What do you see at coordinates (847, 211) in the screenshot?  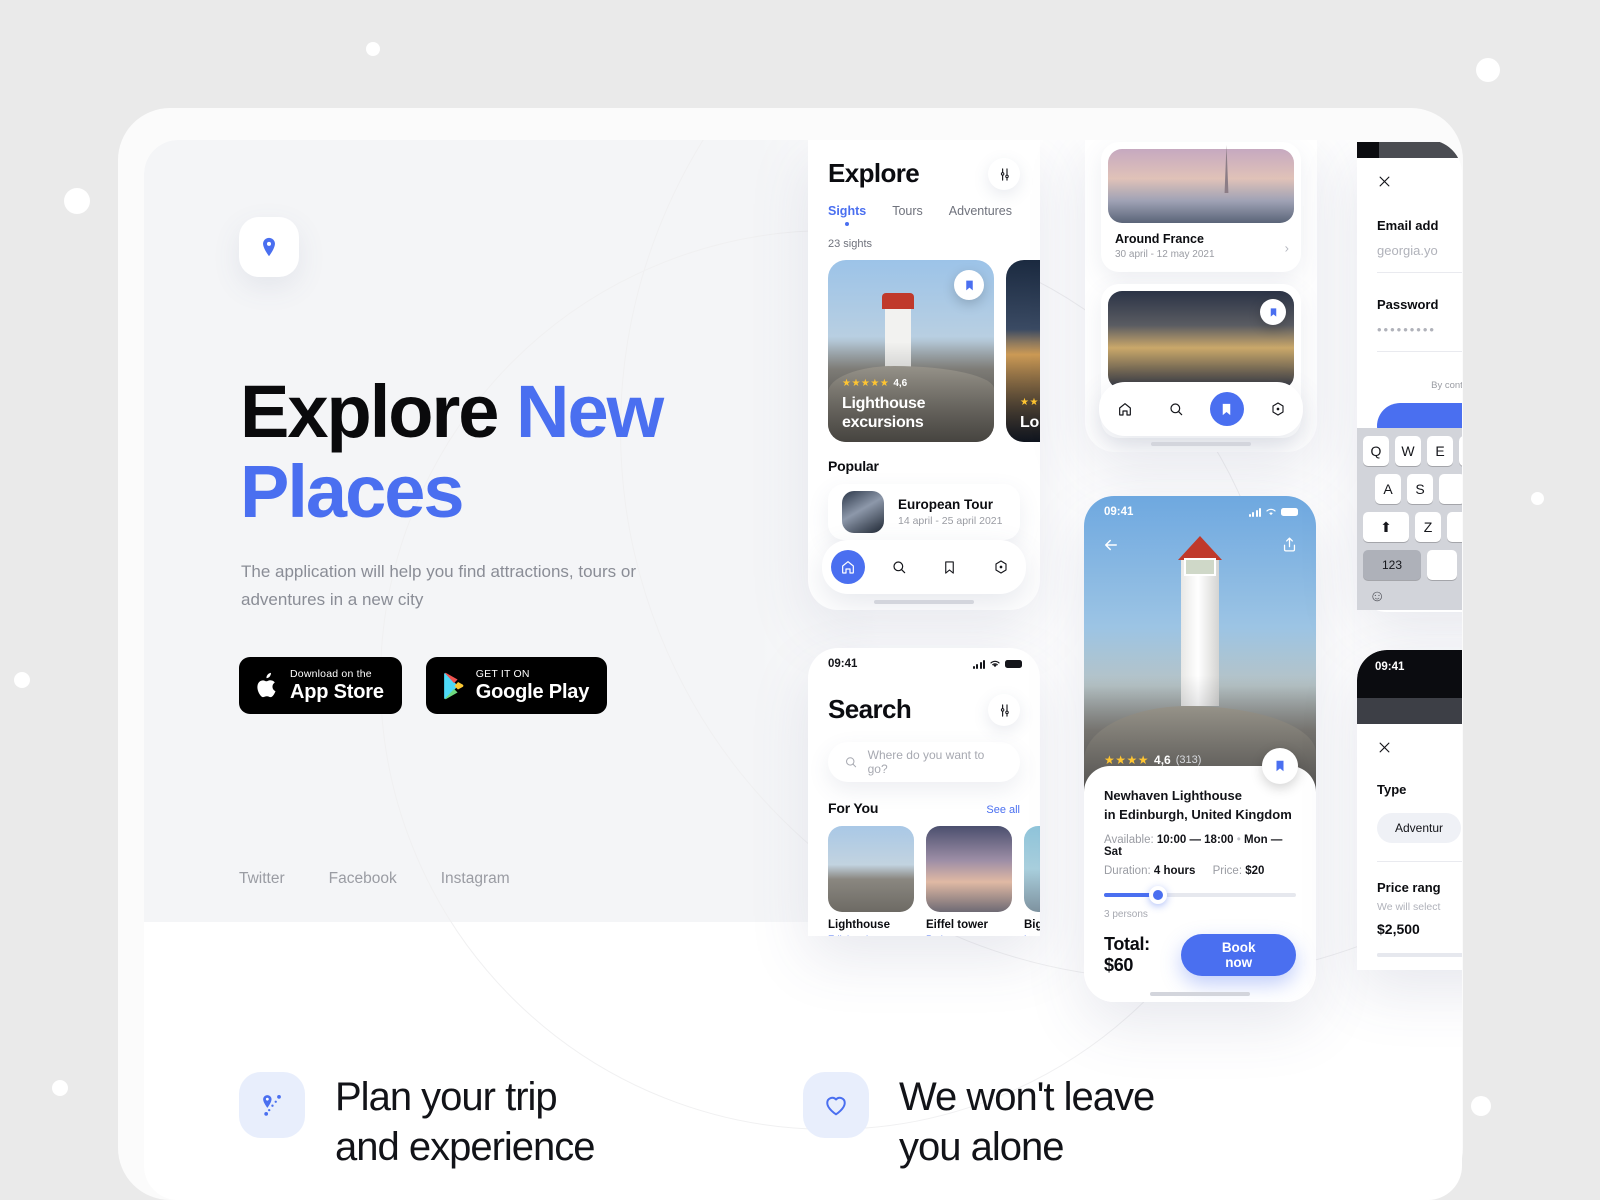 I see `tab-sights: Sights` at bounding box center [847, 211].